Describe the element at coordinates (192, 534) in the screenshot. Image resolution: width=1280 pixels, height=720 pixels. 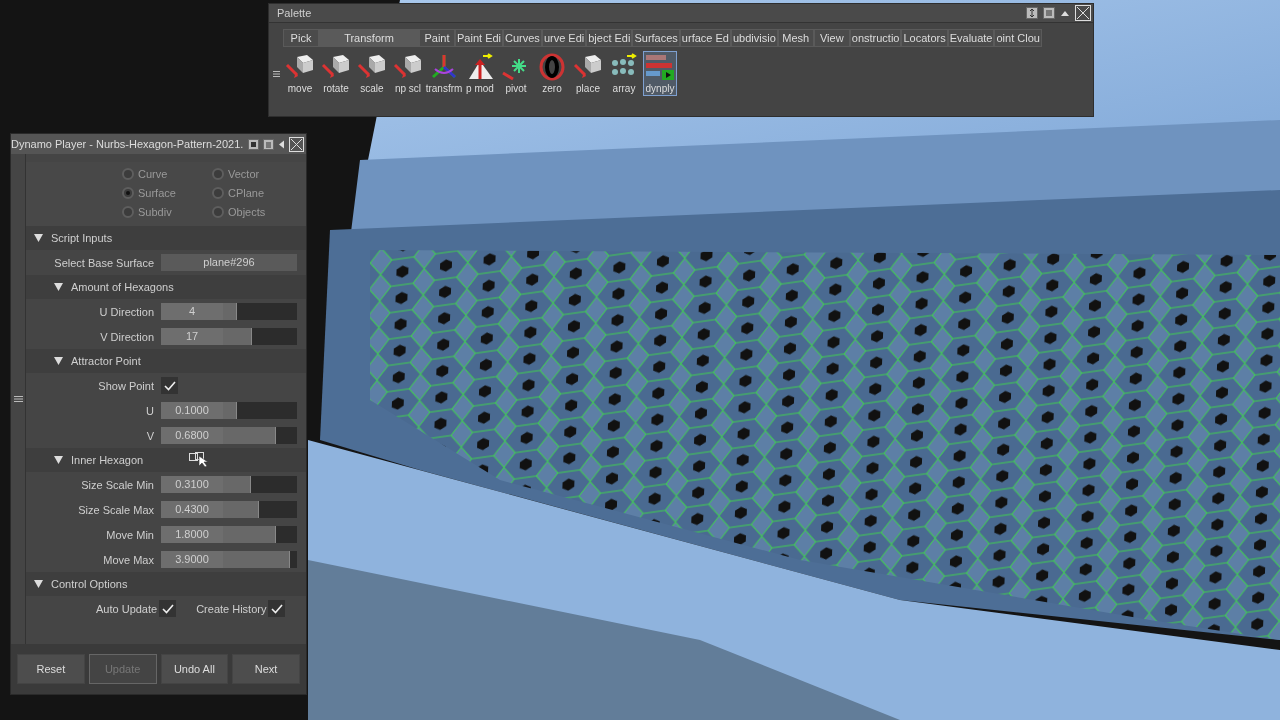
I see `slider-value: 1.8000` at that location.